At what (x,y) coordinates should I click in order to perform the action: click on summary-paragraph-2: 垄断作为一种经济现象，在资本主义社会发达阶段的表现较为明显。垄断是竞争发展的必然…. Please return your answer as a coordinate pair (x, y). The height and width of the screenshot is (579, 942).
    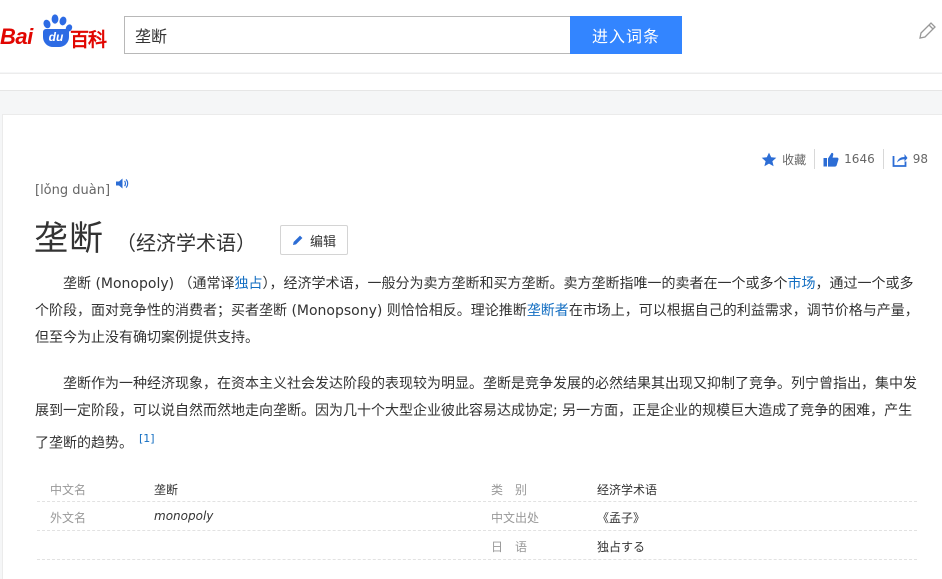
    Looking at the image, I should click on (478, 414).